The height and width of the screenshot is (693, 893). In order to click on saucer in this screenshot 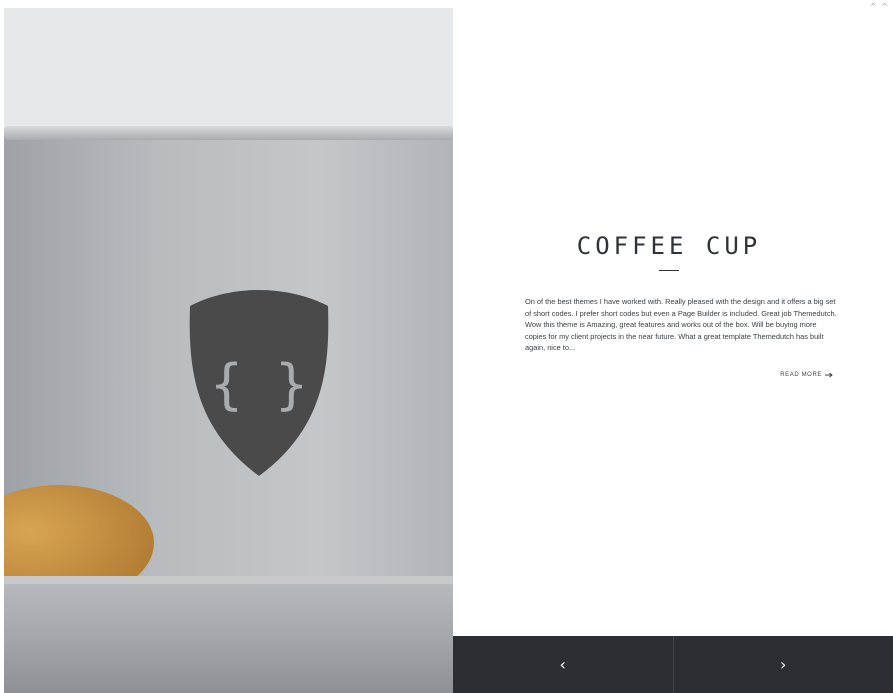, I will do `click(228, 634)`.